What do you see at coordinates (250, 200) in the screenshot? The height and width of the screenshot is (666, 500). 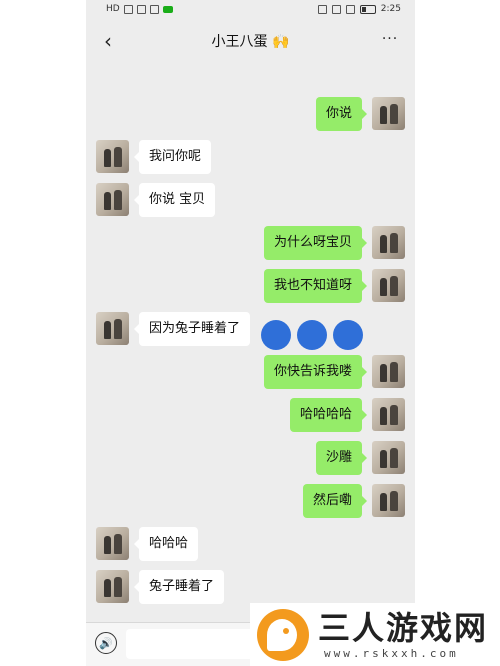 I see `incoming-message: 你说 宝贝` at bounding box center [250, 200].